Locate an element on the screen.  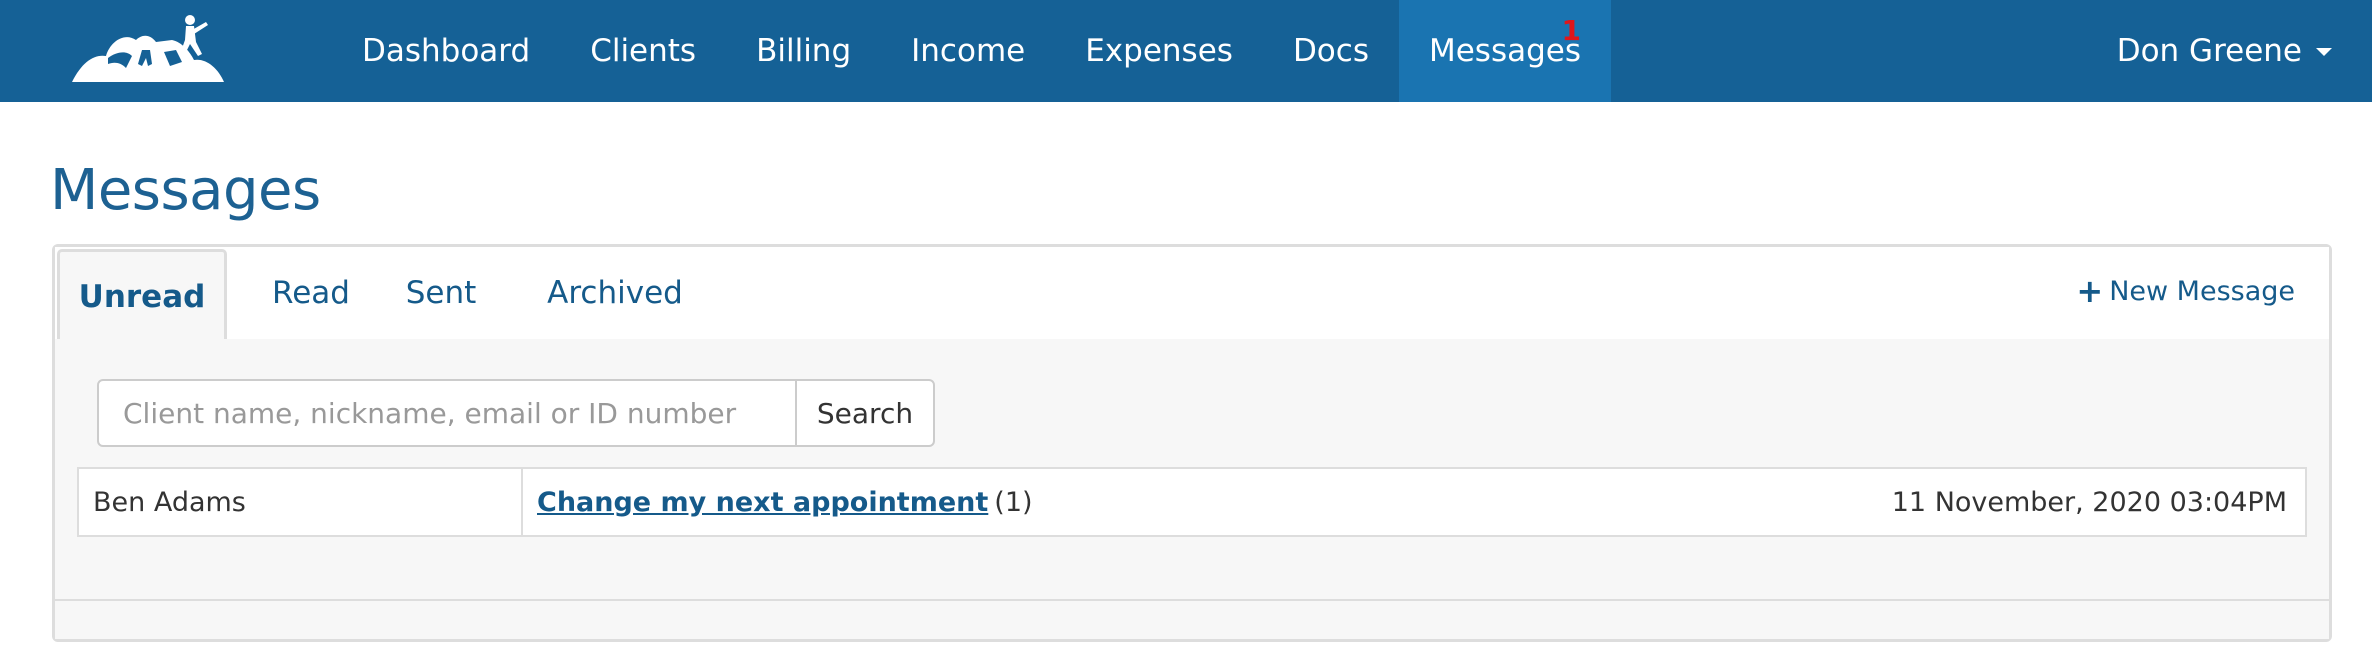
panel-footer-divider is located at coordinates (1192, 600).